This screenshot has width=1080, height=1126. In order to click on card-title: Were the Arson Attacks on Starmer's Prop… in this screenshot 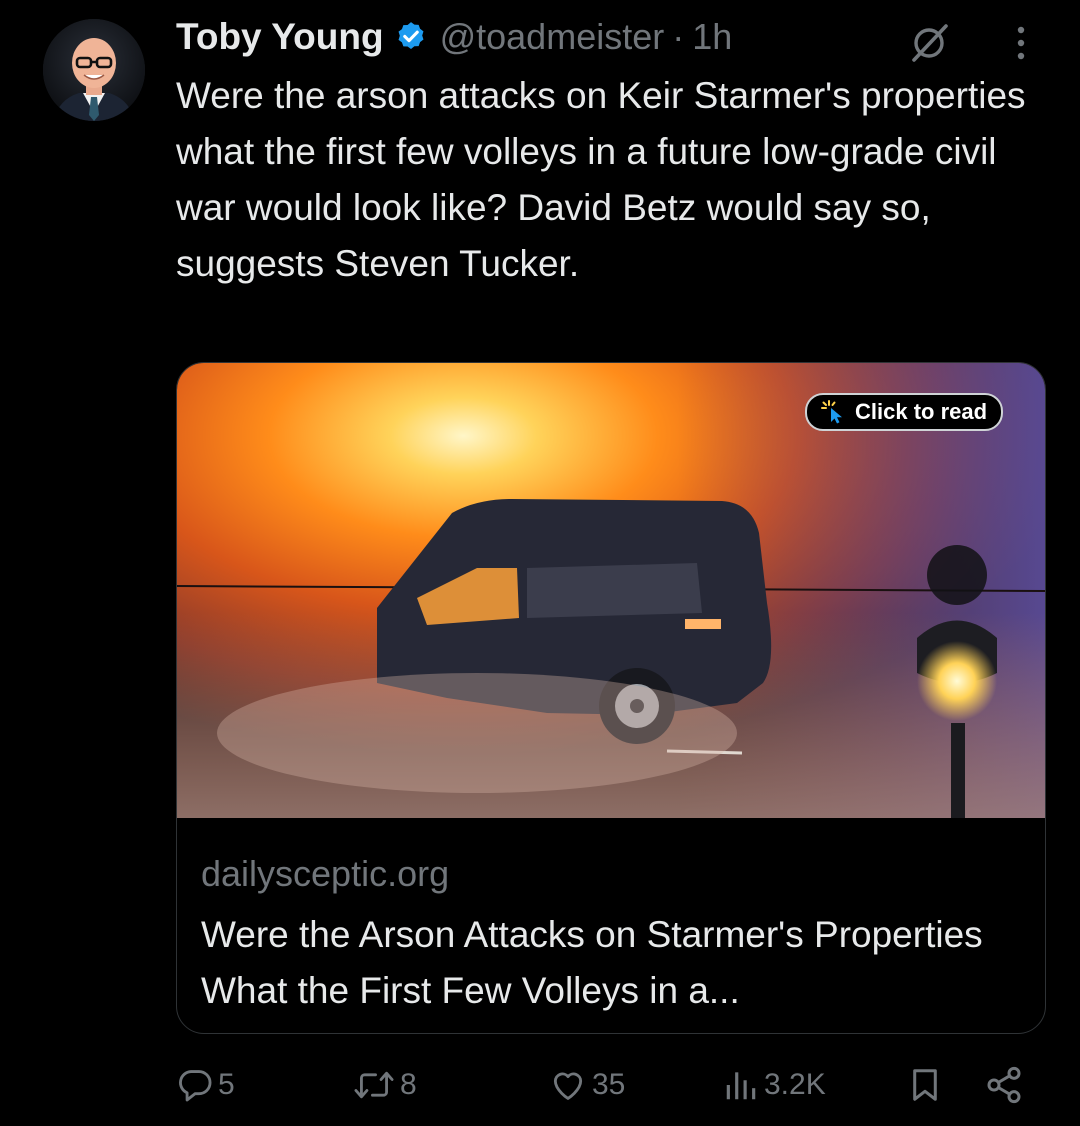, I will do `click(592, 962)`.